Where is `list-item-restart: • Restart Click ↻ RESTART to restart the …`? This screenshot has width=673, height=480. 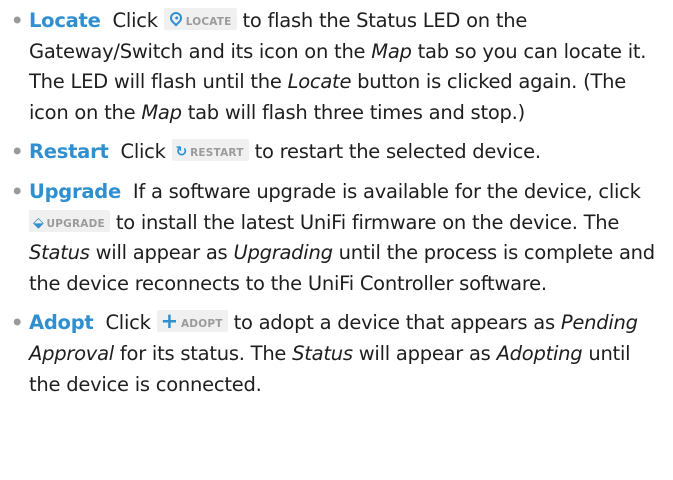 list-item-restart: • Restart Click ↻ RESTART to restart the … is located at coordinates (336, 152).